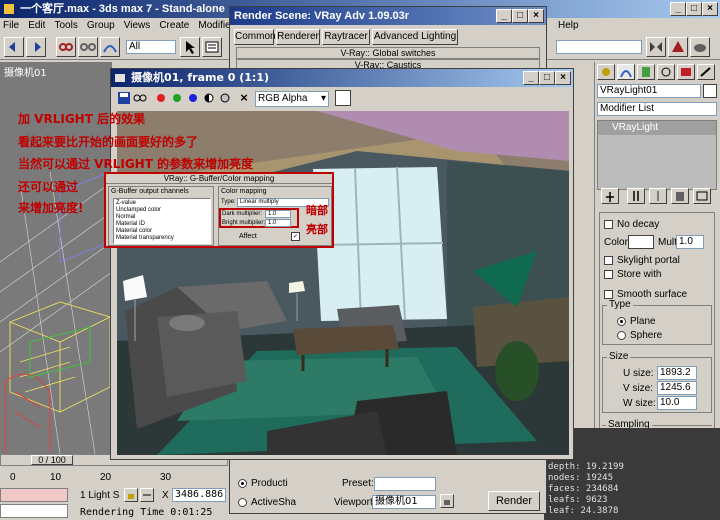  What do you see at coordinates (547, 78) in the screenshot?
I see `frame-maximize: □` at bounding box center [547, 78].